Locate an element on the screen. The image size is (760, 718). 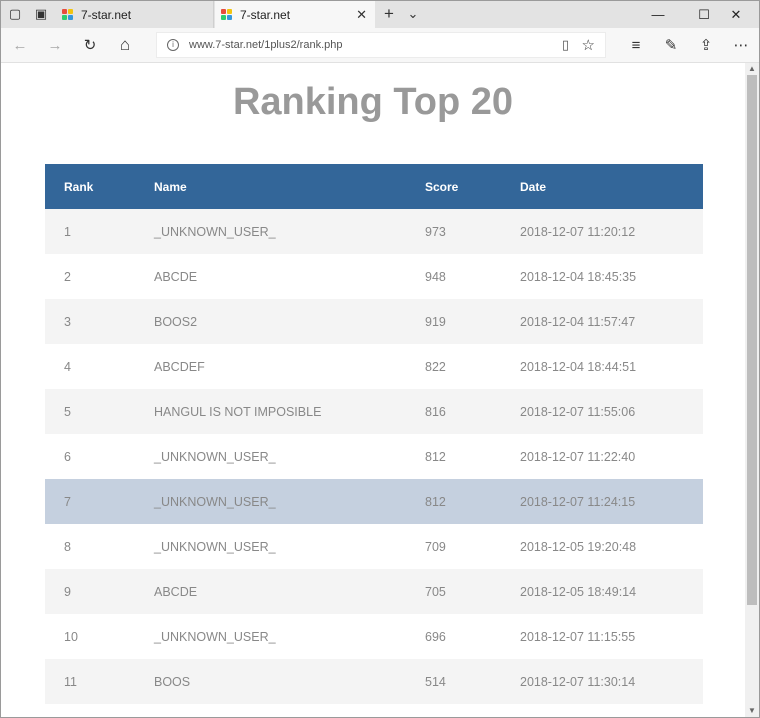
cell-rank: 8 is located at coordinates (99, 546).